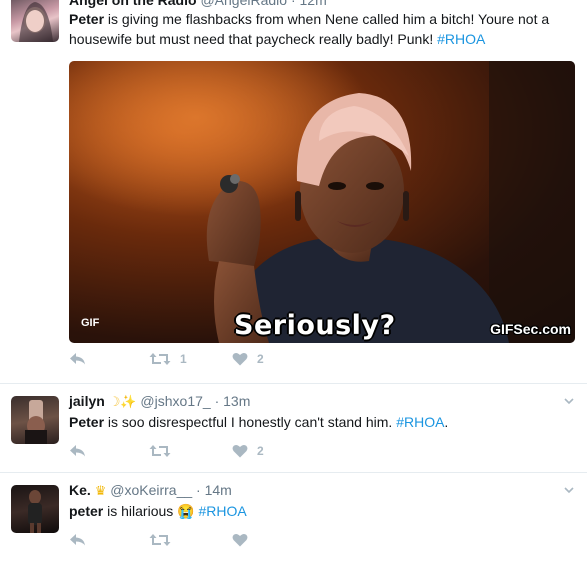 The height and width of the screenshot is (561, 587). Describe the element at coordinates (175, 401) in the screenshot. I see `handle: @jshxo17_` at that location.